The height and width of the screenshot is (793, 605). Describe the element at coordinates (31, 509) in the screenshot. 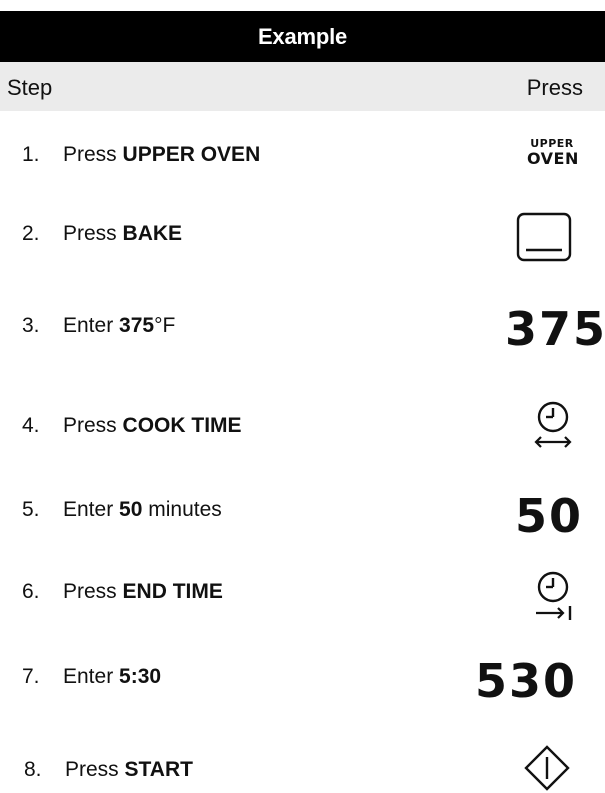

I see `step-number: 5.` at that location.